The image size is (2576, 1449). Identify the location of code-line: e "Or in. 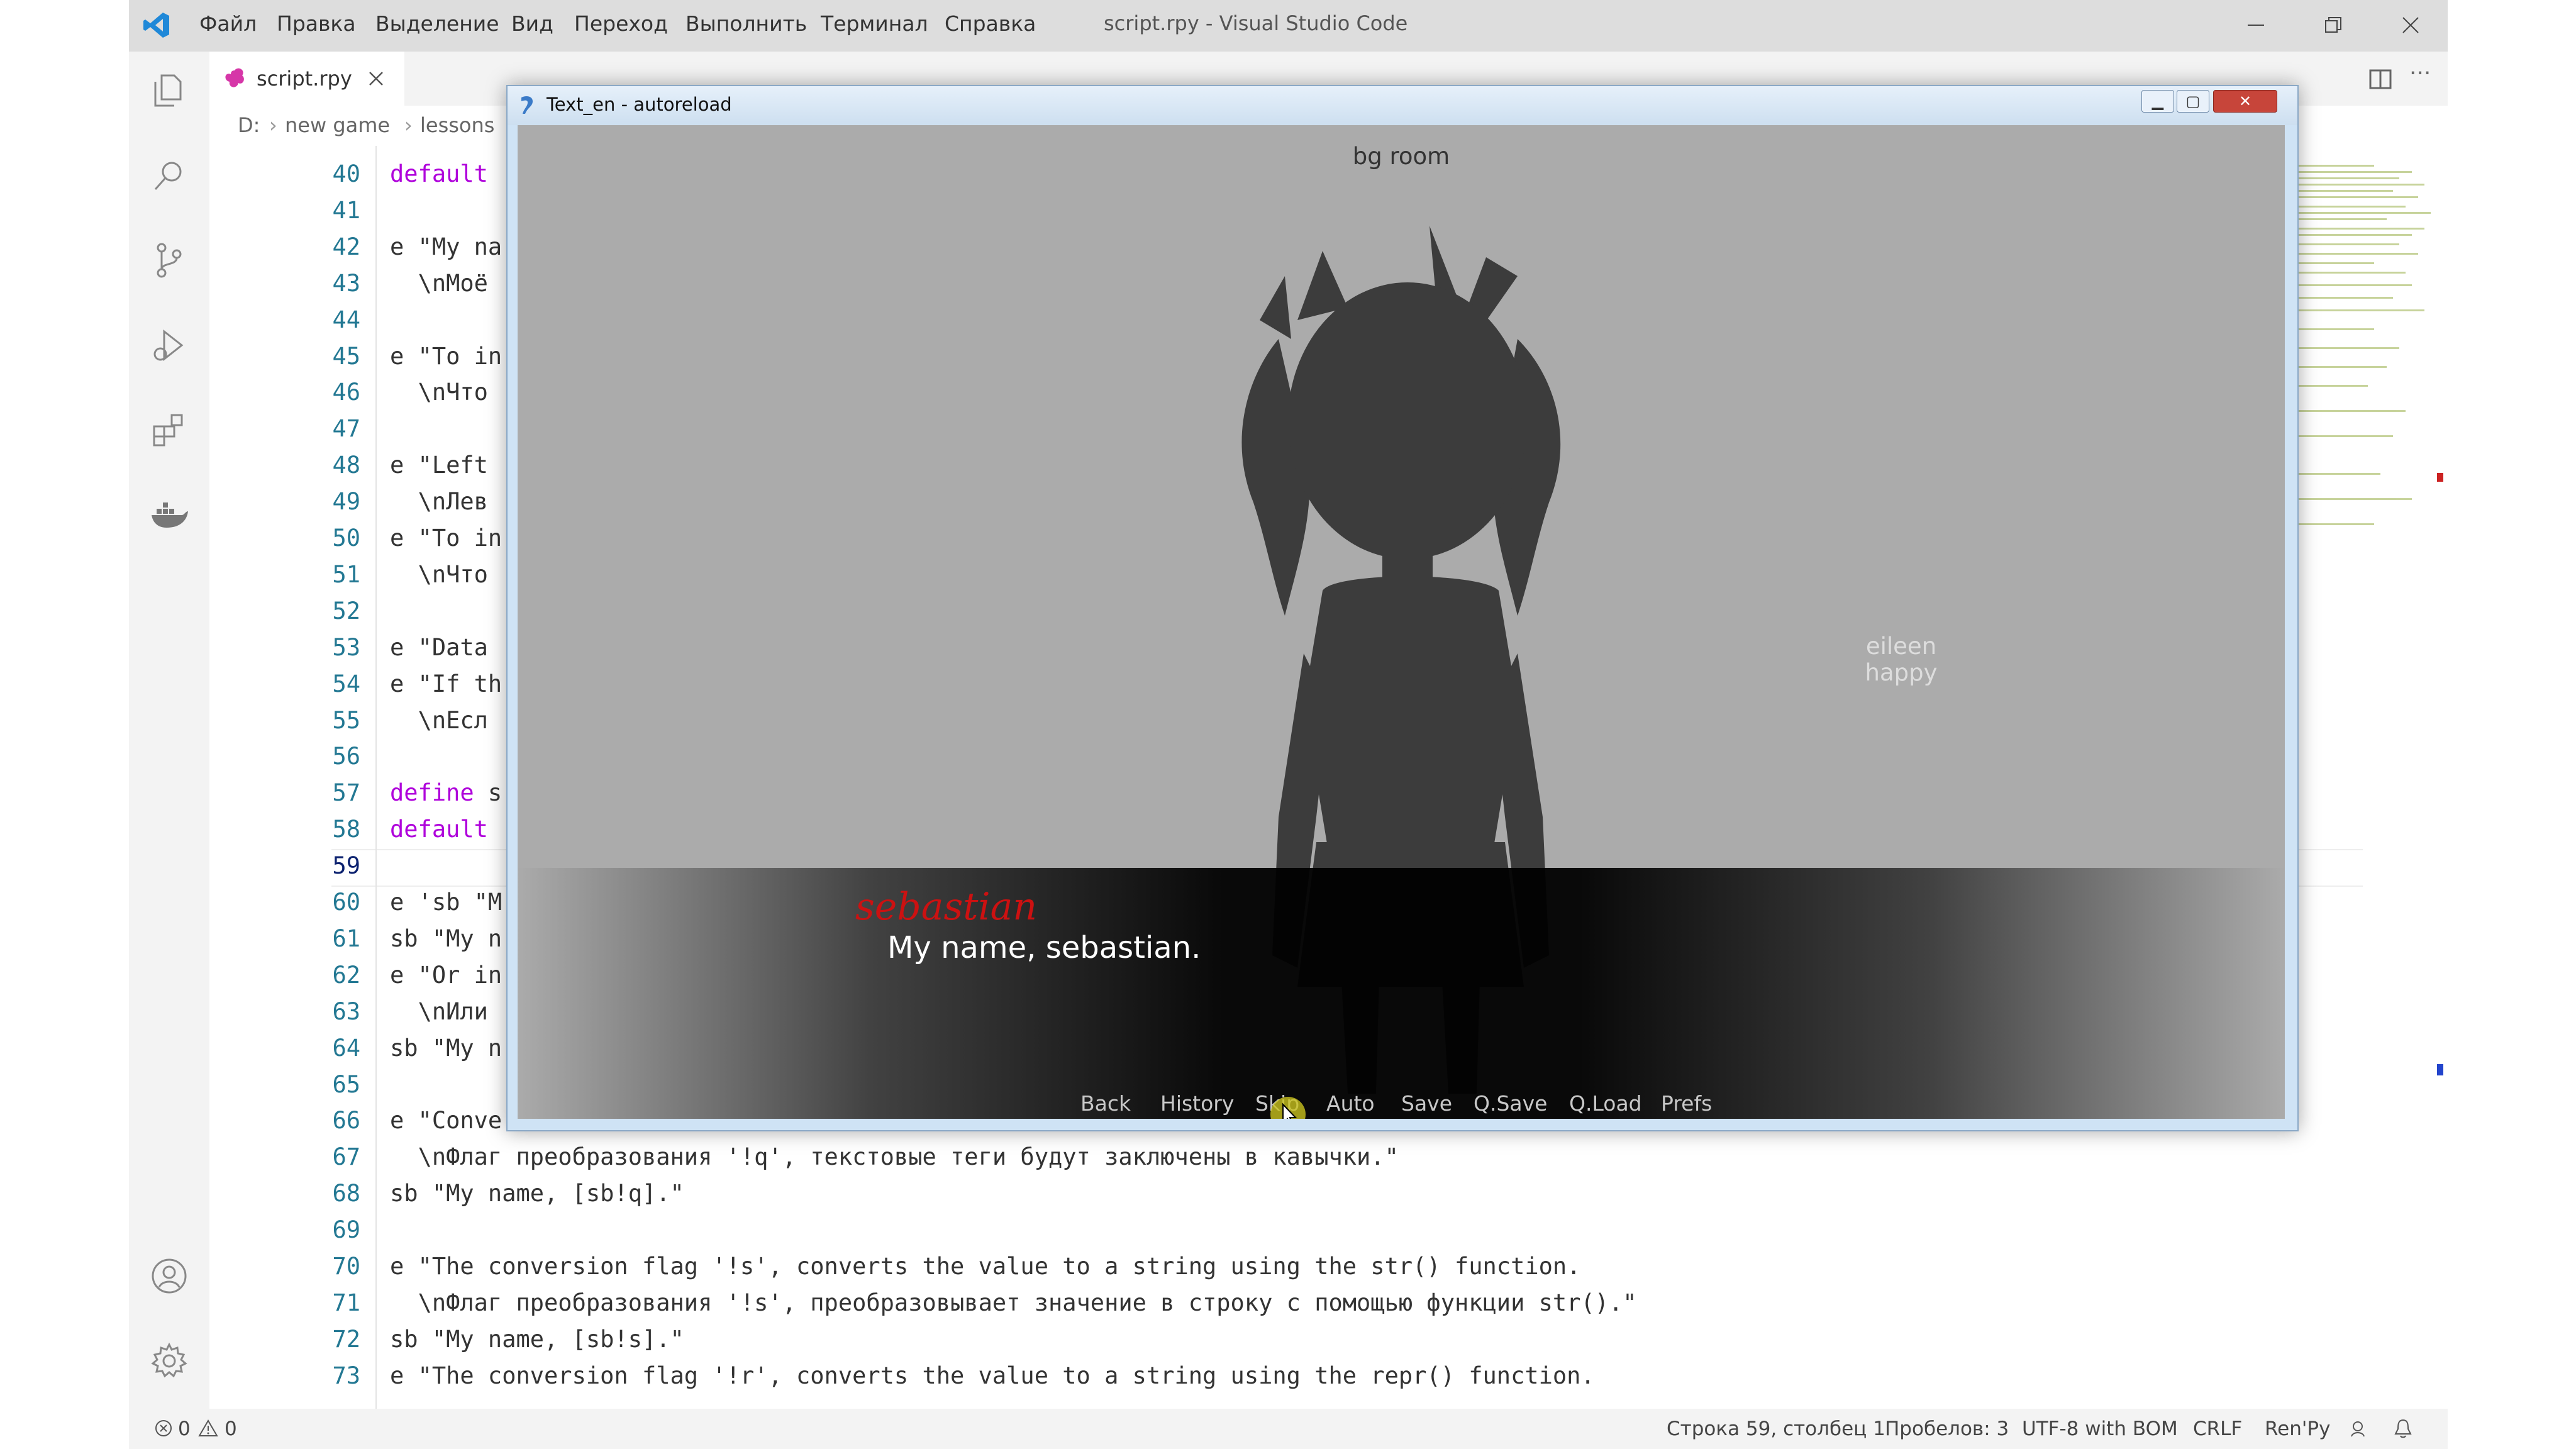
(446, 975).